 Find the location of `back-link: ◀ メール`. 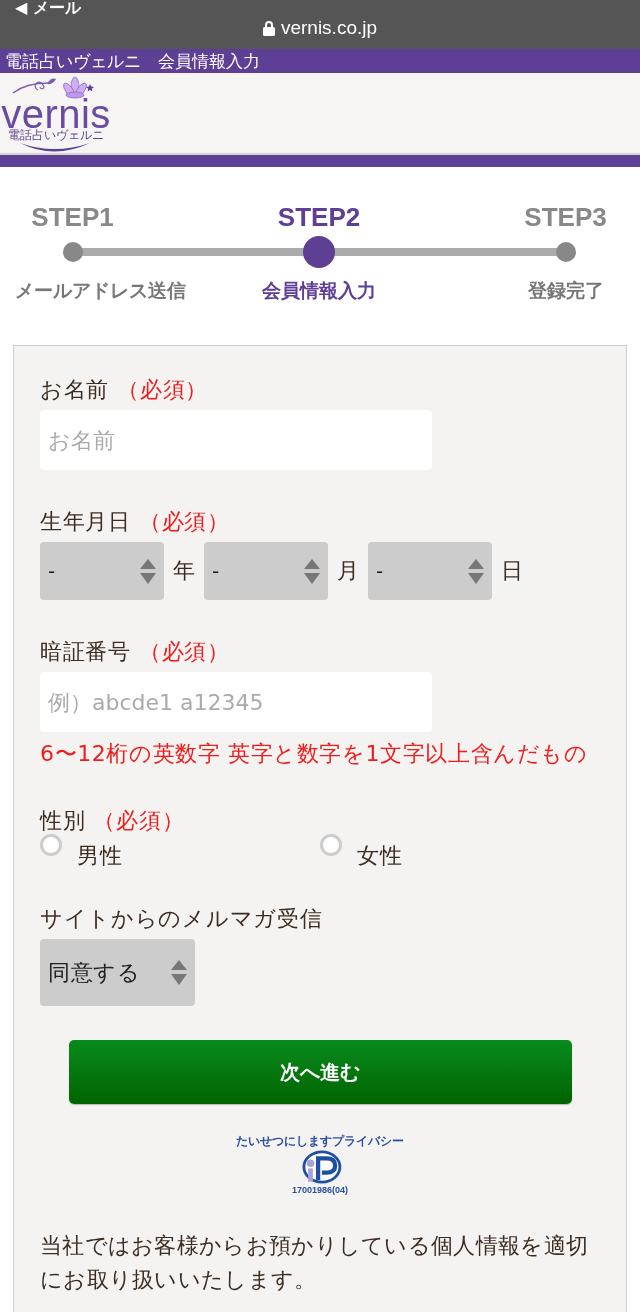

back-link: ◀ メール is located at coordinates (48, 8).